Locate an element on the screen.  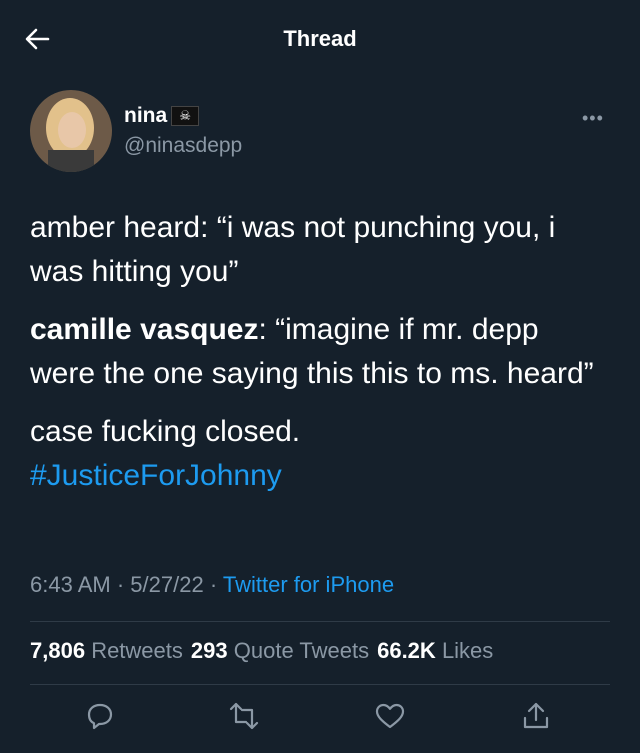
author-name: nina is located at coordinates (145, 116).